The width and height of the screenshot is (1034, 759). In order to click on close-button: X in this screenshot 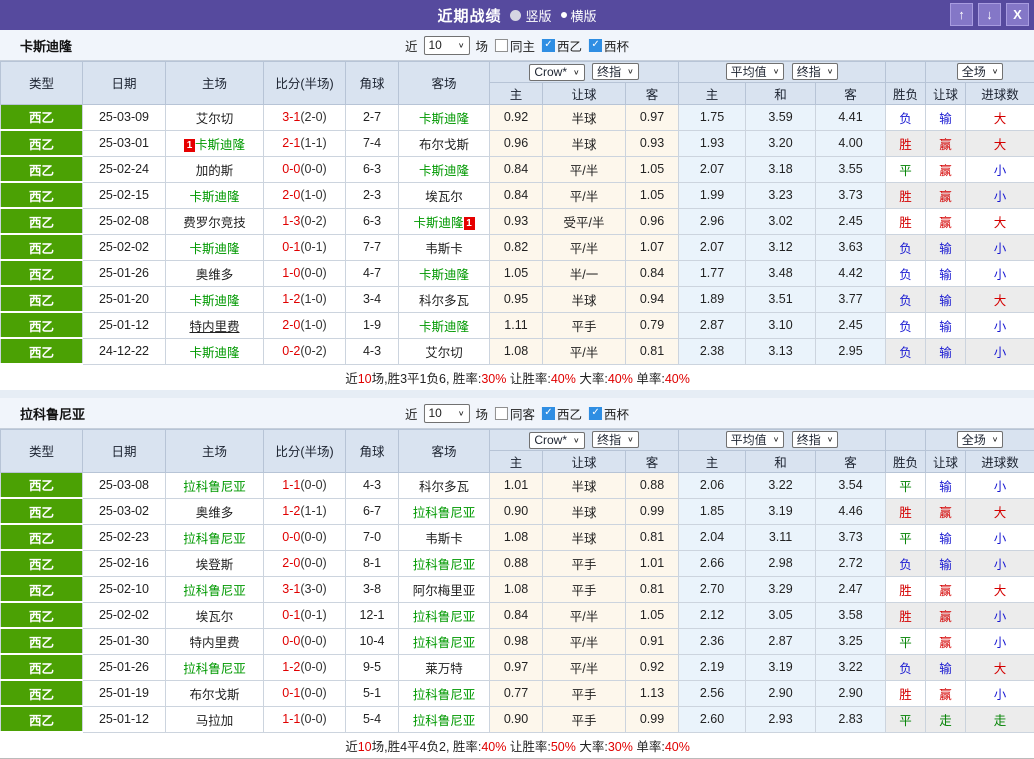, I will do `click(1017, 14)`.